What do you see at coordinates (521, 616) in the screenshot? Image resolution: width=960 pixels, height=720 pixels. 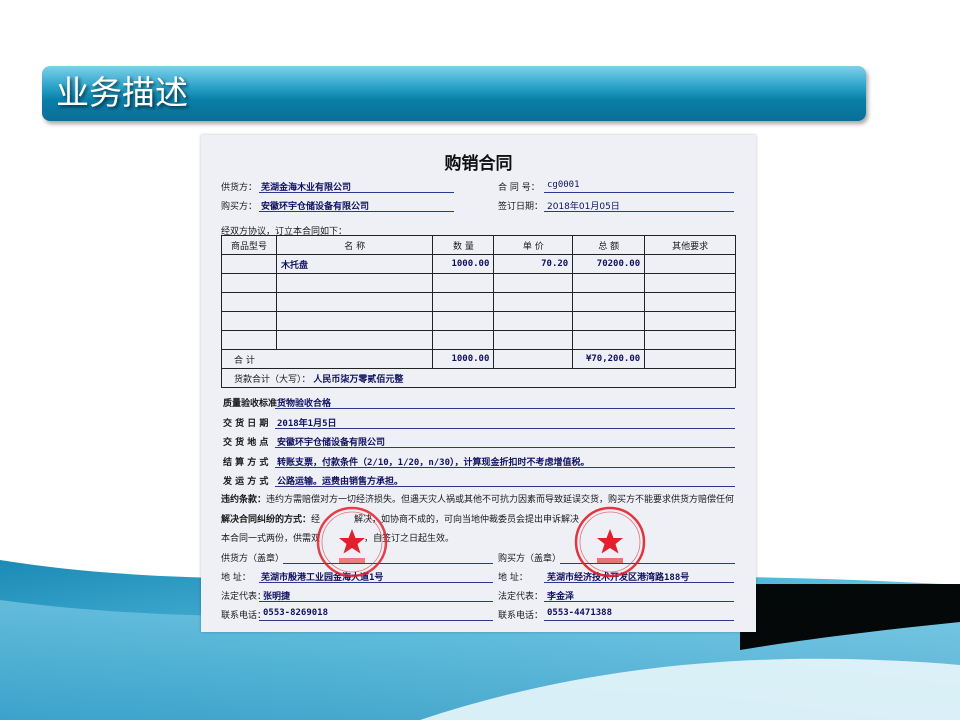 I see `buyer-phone-label: 联系电话：` at bounding box center [521, 616].